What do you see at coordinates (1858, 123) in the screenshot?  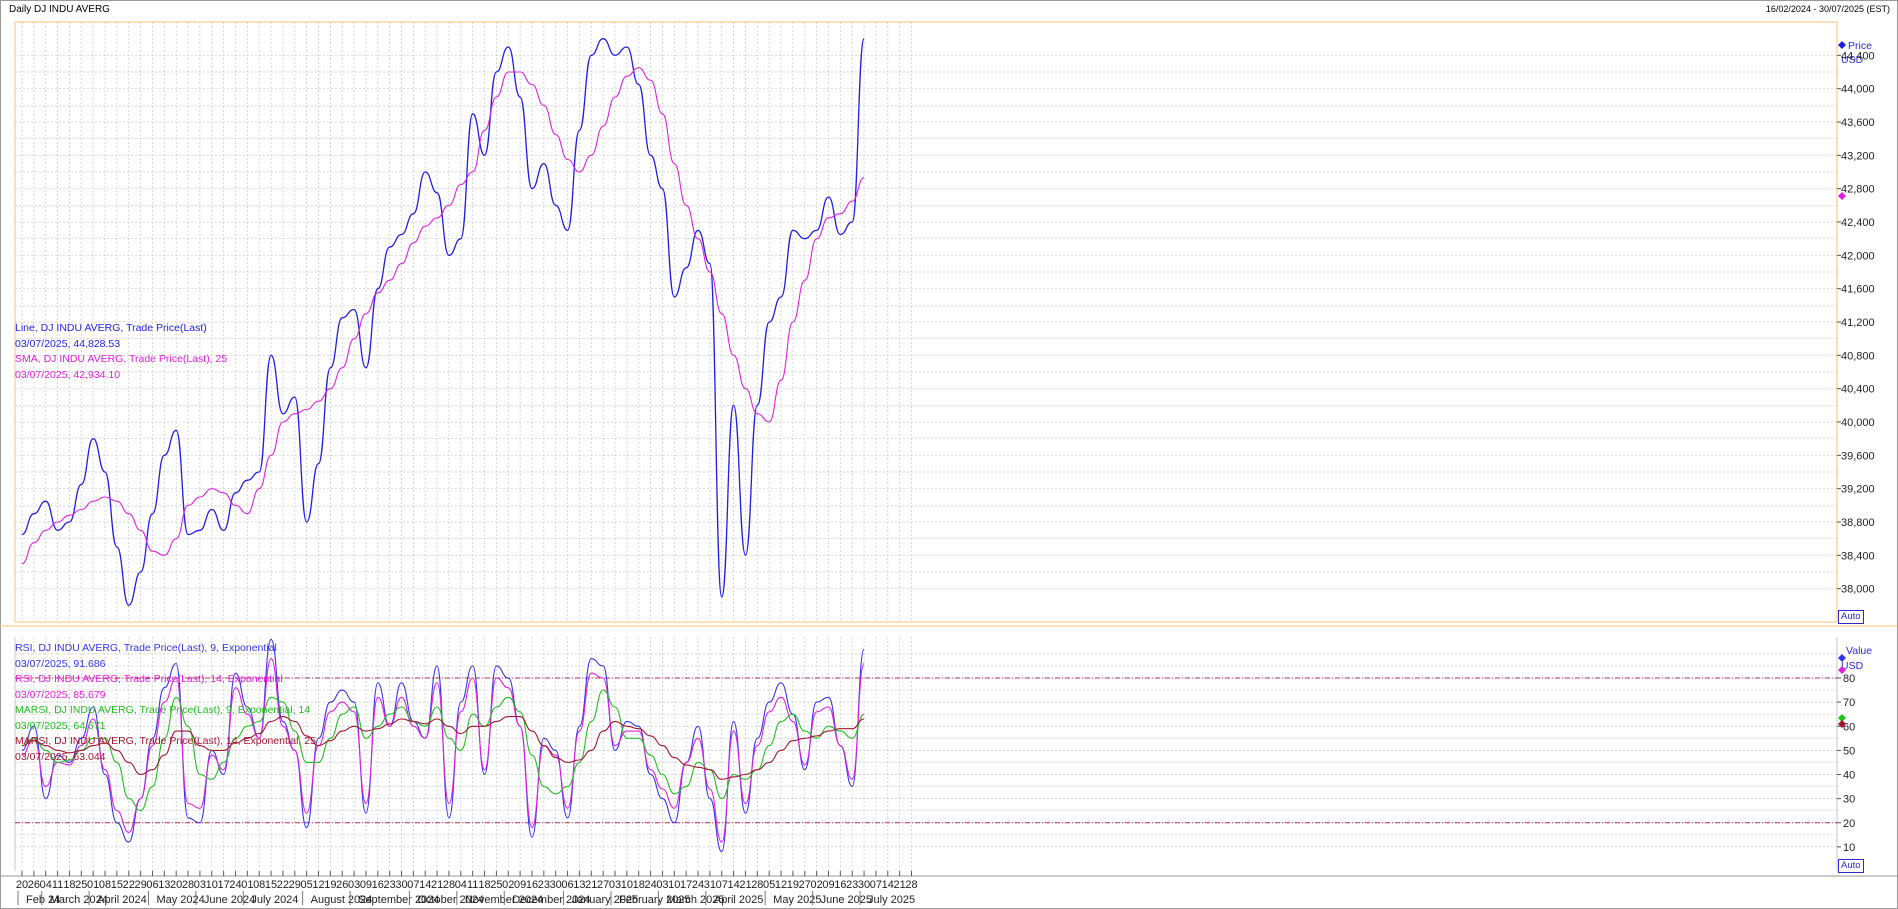 I see `y-tick-label: 43,600` at bounding box center [1858, 123].